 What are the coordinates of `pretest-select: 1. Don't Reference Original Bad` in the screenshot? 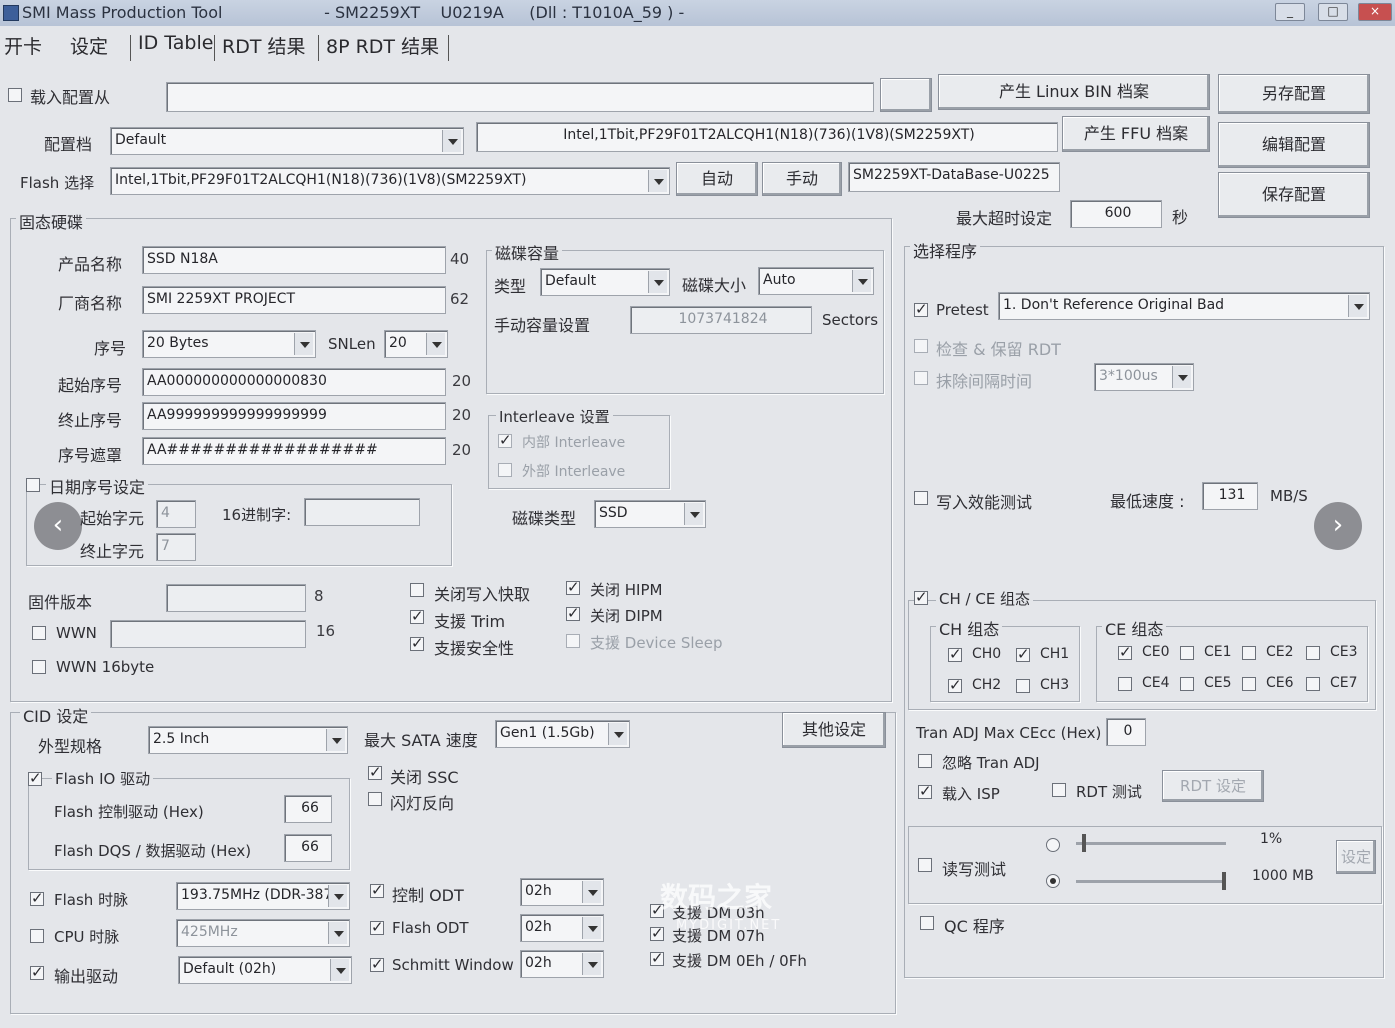 It's located at (1184, 306).